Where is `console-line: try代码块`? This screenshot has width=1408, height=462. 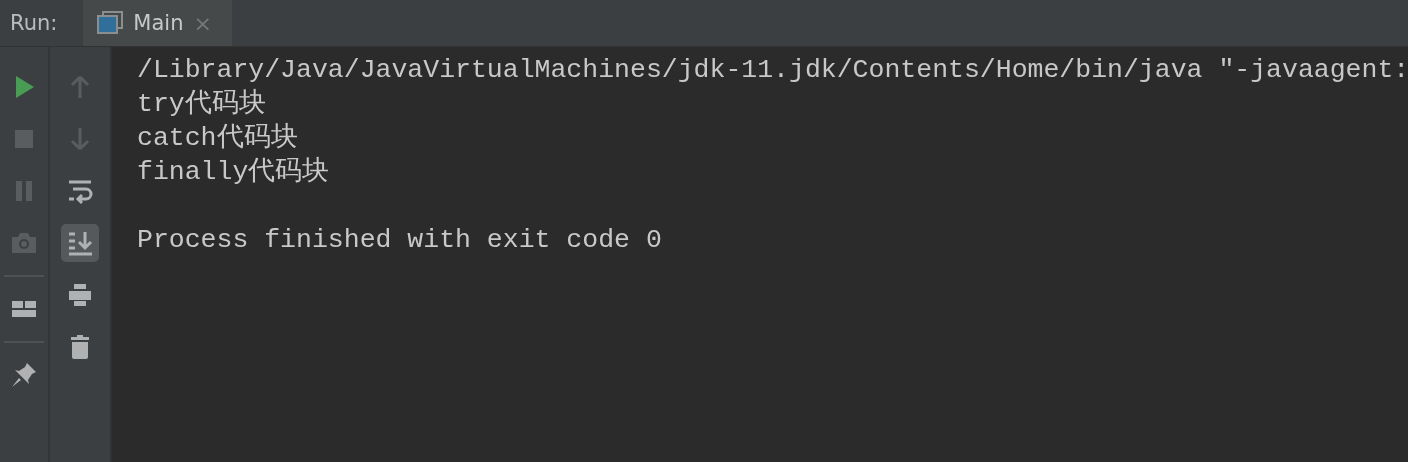
console-line: try代码块 is located at coordinates (202, 104).